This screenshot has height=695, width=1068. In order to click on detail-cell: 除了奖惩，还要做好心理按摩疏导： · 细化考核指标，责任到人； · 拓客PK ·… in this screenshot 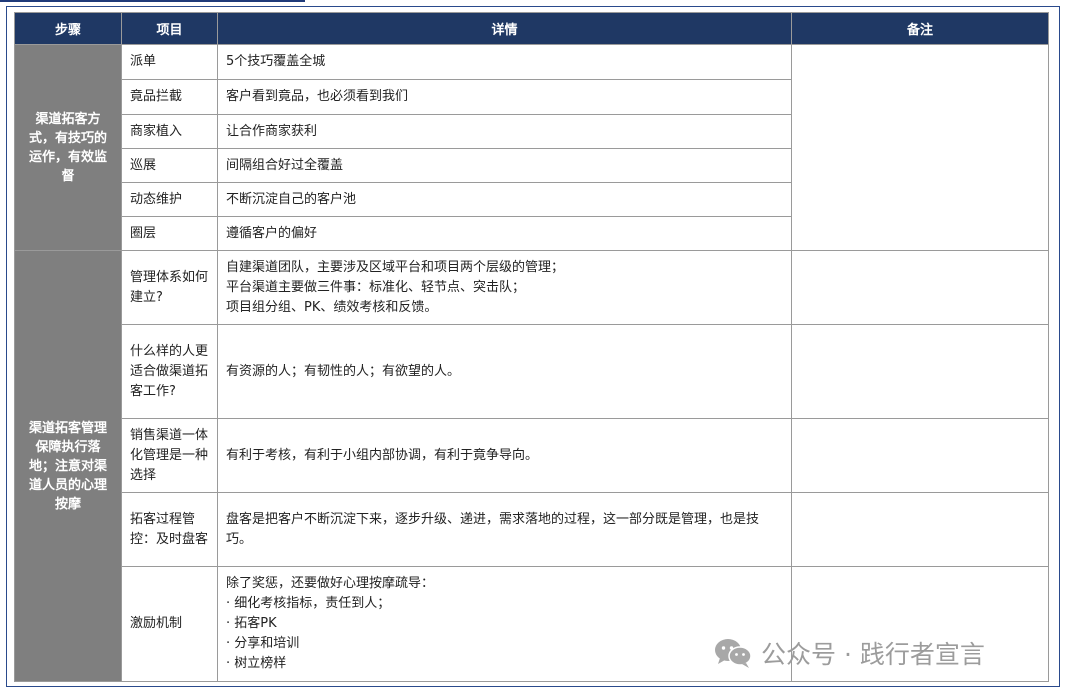, I will do `click(504, 624)`.